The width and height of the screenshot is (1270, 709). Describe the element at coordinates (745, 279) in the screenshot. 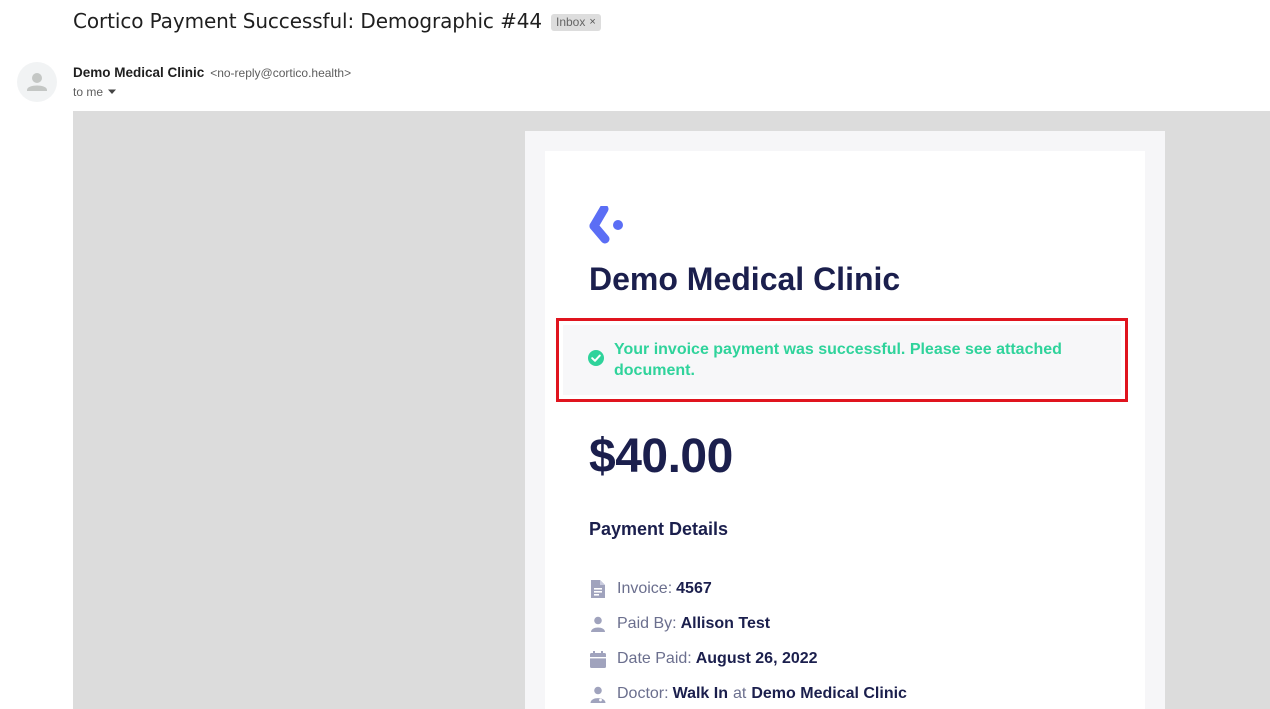

I see `clinic-name-heading: Demo Medical Clinic` at that location.